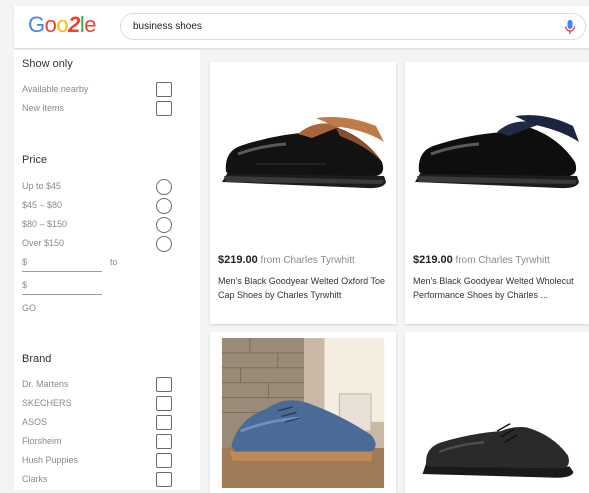 The height and width of the screenshot is (493, 589). What do you see at coordinates (43, 108) in the screenshot?
I see `filter-new-items-label: New items` at bounding box center [43, 108].